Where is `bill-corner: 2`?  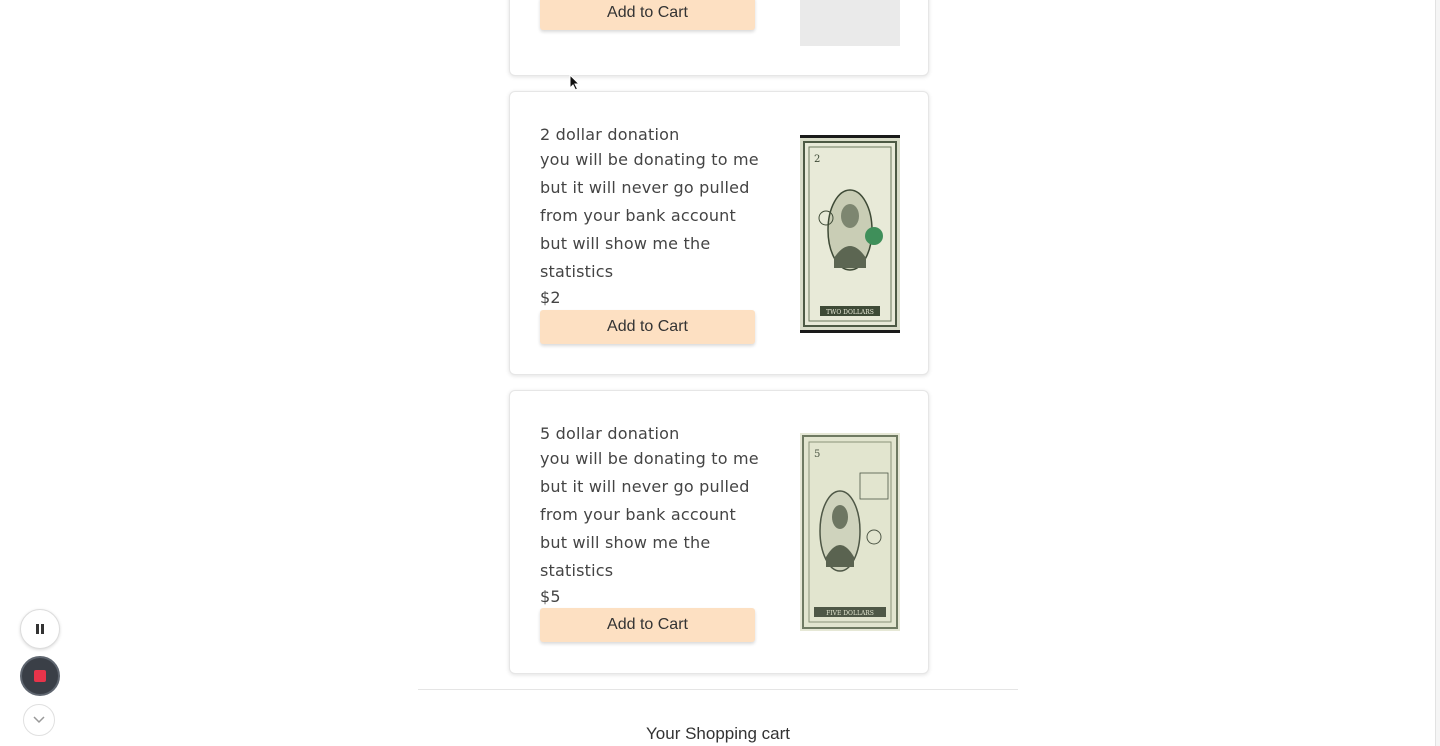 bill-corner: 2 is located at coordinates (817, 159).